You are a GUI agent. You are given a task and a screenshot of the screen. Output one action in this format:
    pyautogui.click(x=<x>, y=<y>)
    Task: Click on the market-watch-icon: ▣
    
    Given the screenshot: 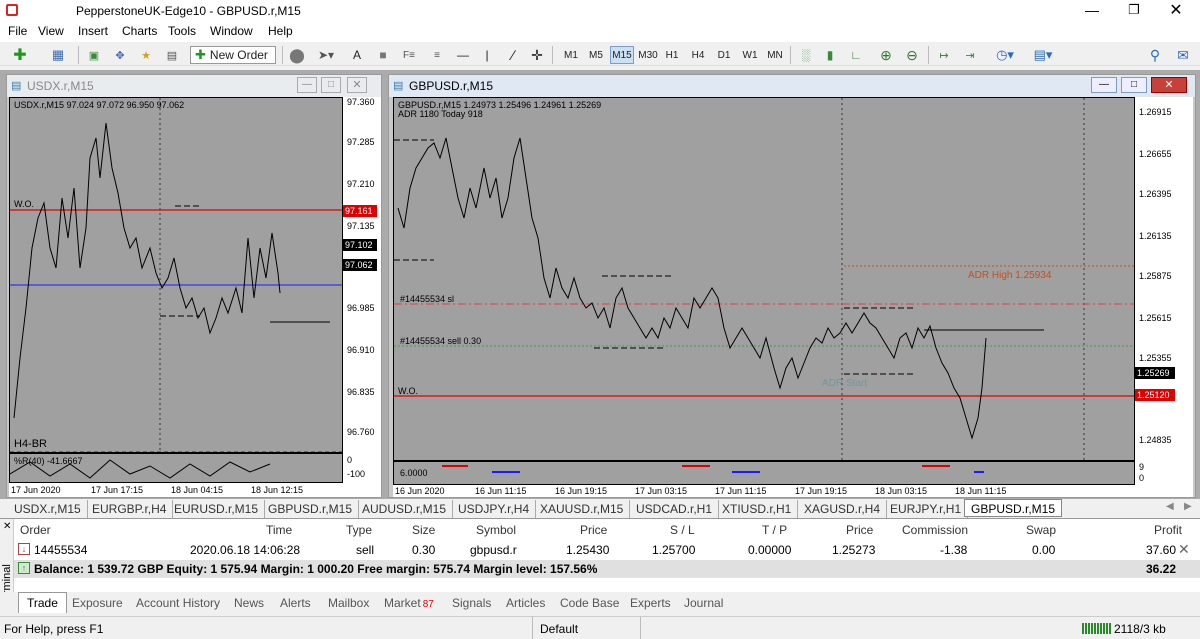 What is the action you would take?
    pyautogui.click(x=94, y=55)
    